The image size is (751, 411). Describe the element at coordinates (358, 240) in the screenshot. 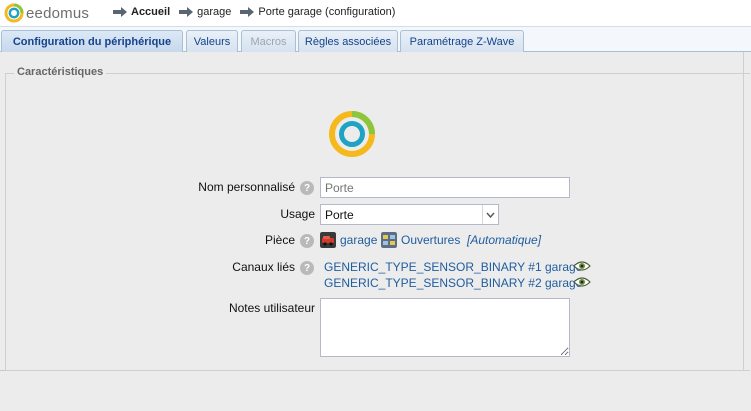

I see `room-link: garage` at that location.